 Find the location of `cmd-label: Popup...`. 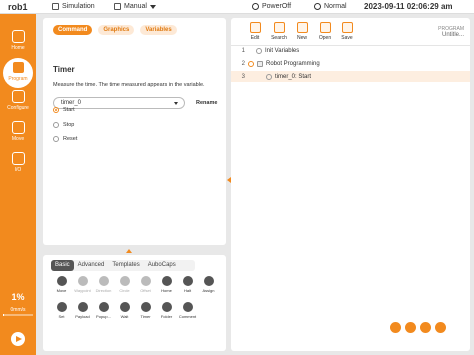

cmd-label: Popup... is located at coordinates (103, 316).